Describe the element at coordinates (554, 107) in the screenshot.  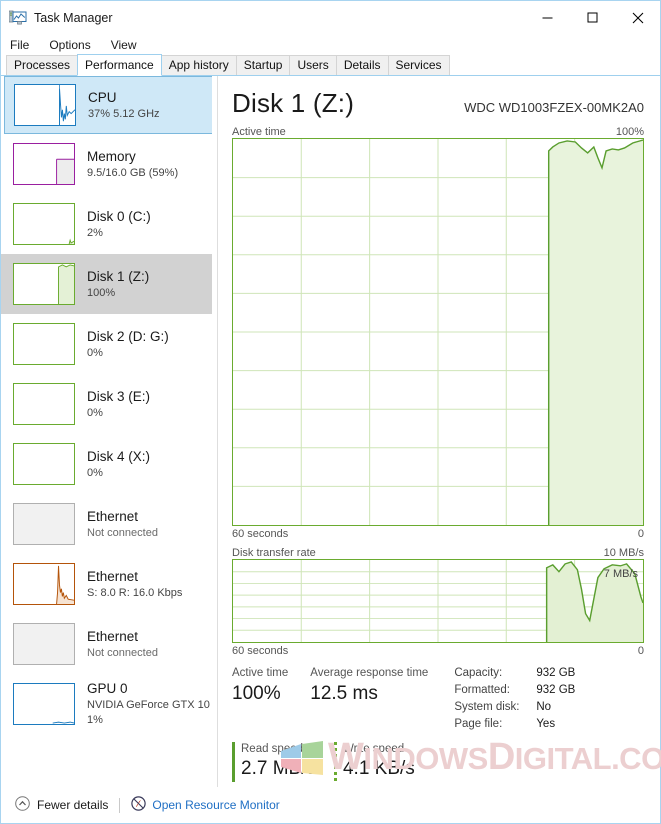
I see `disk-model-label: WDC WD1003FZEX-00MK2A0` at that location.